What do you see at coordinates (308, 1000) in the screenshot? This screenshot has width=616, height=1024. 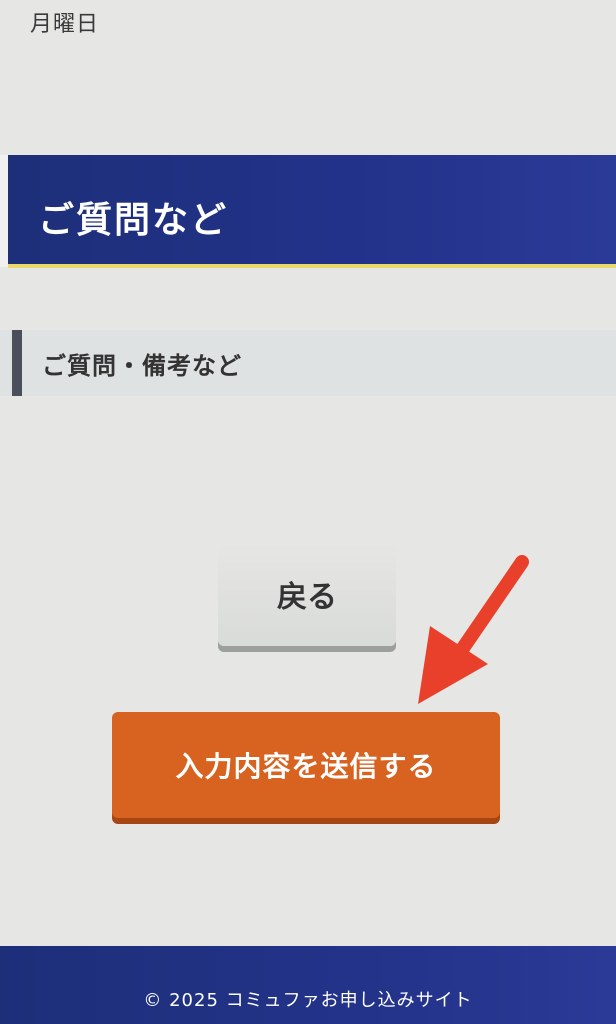 I see `footer-copyright: © 2025 コミュファお申し込みサイト` at bounding box center [308, 1000].